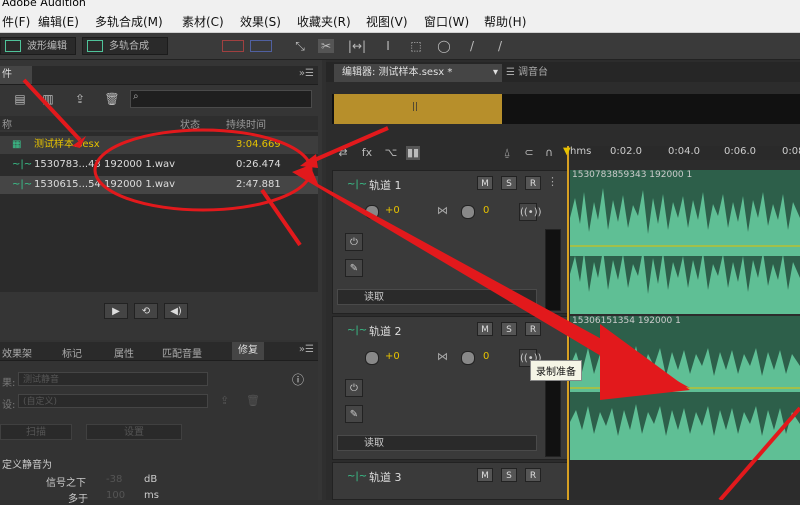 This screenshot has width=800, height=505. I want to click on file-row: ~|~ 1530783...43 192000 1.wav 0:26.474, so click(159, 165).